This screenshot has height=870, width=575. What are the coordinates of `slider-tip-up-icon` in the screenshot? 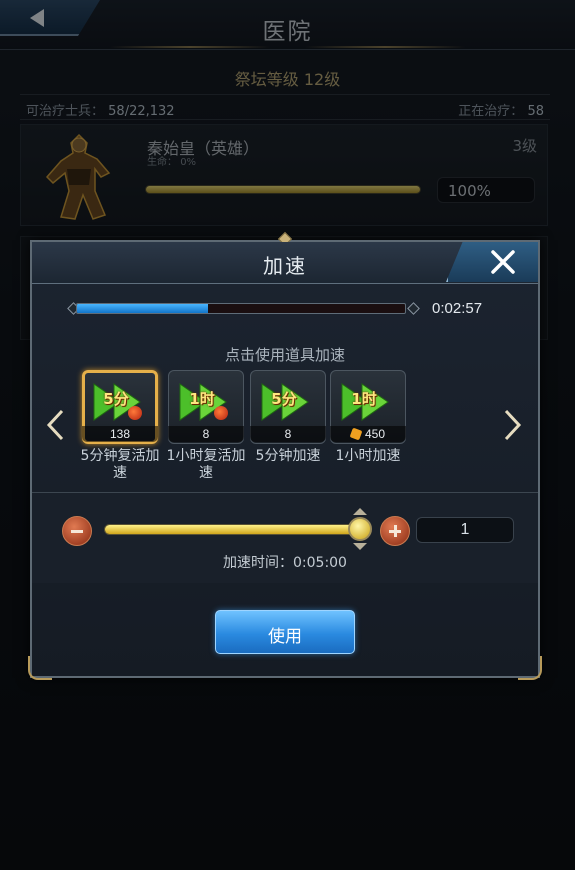 It's located at (360, 511).